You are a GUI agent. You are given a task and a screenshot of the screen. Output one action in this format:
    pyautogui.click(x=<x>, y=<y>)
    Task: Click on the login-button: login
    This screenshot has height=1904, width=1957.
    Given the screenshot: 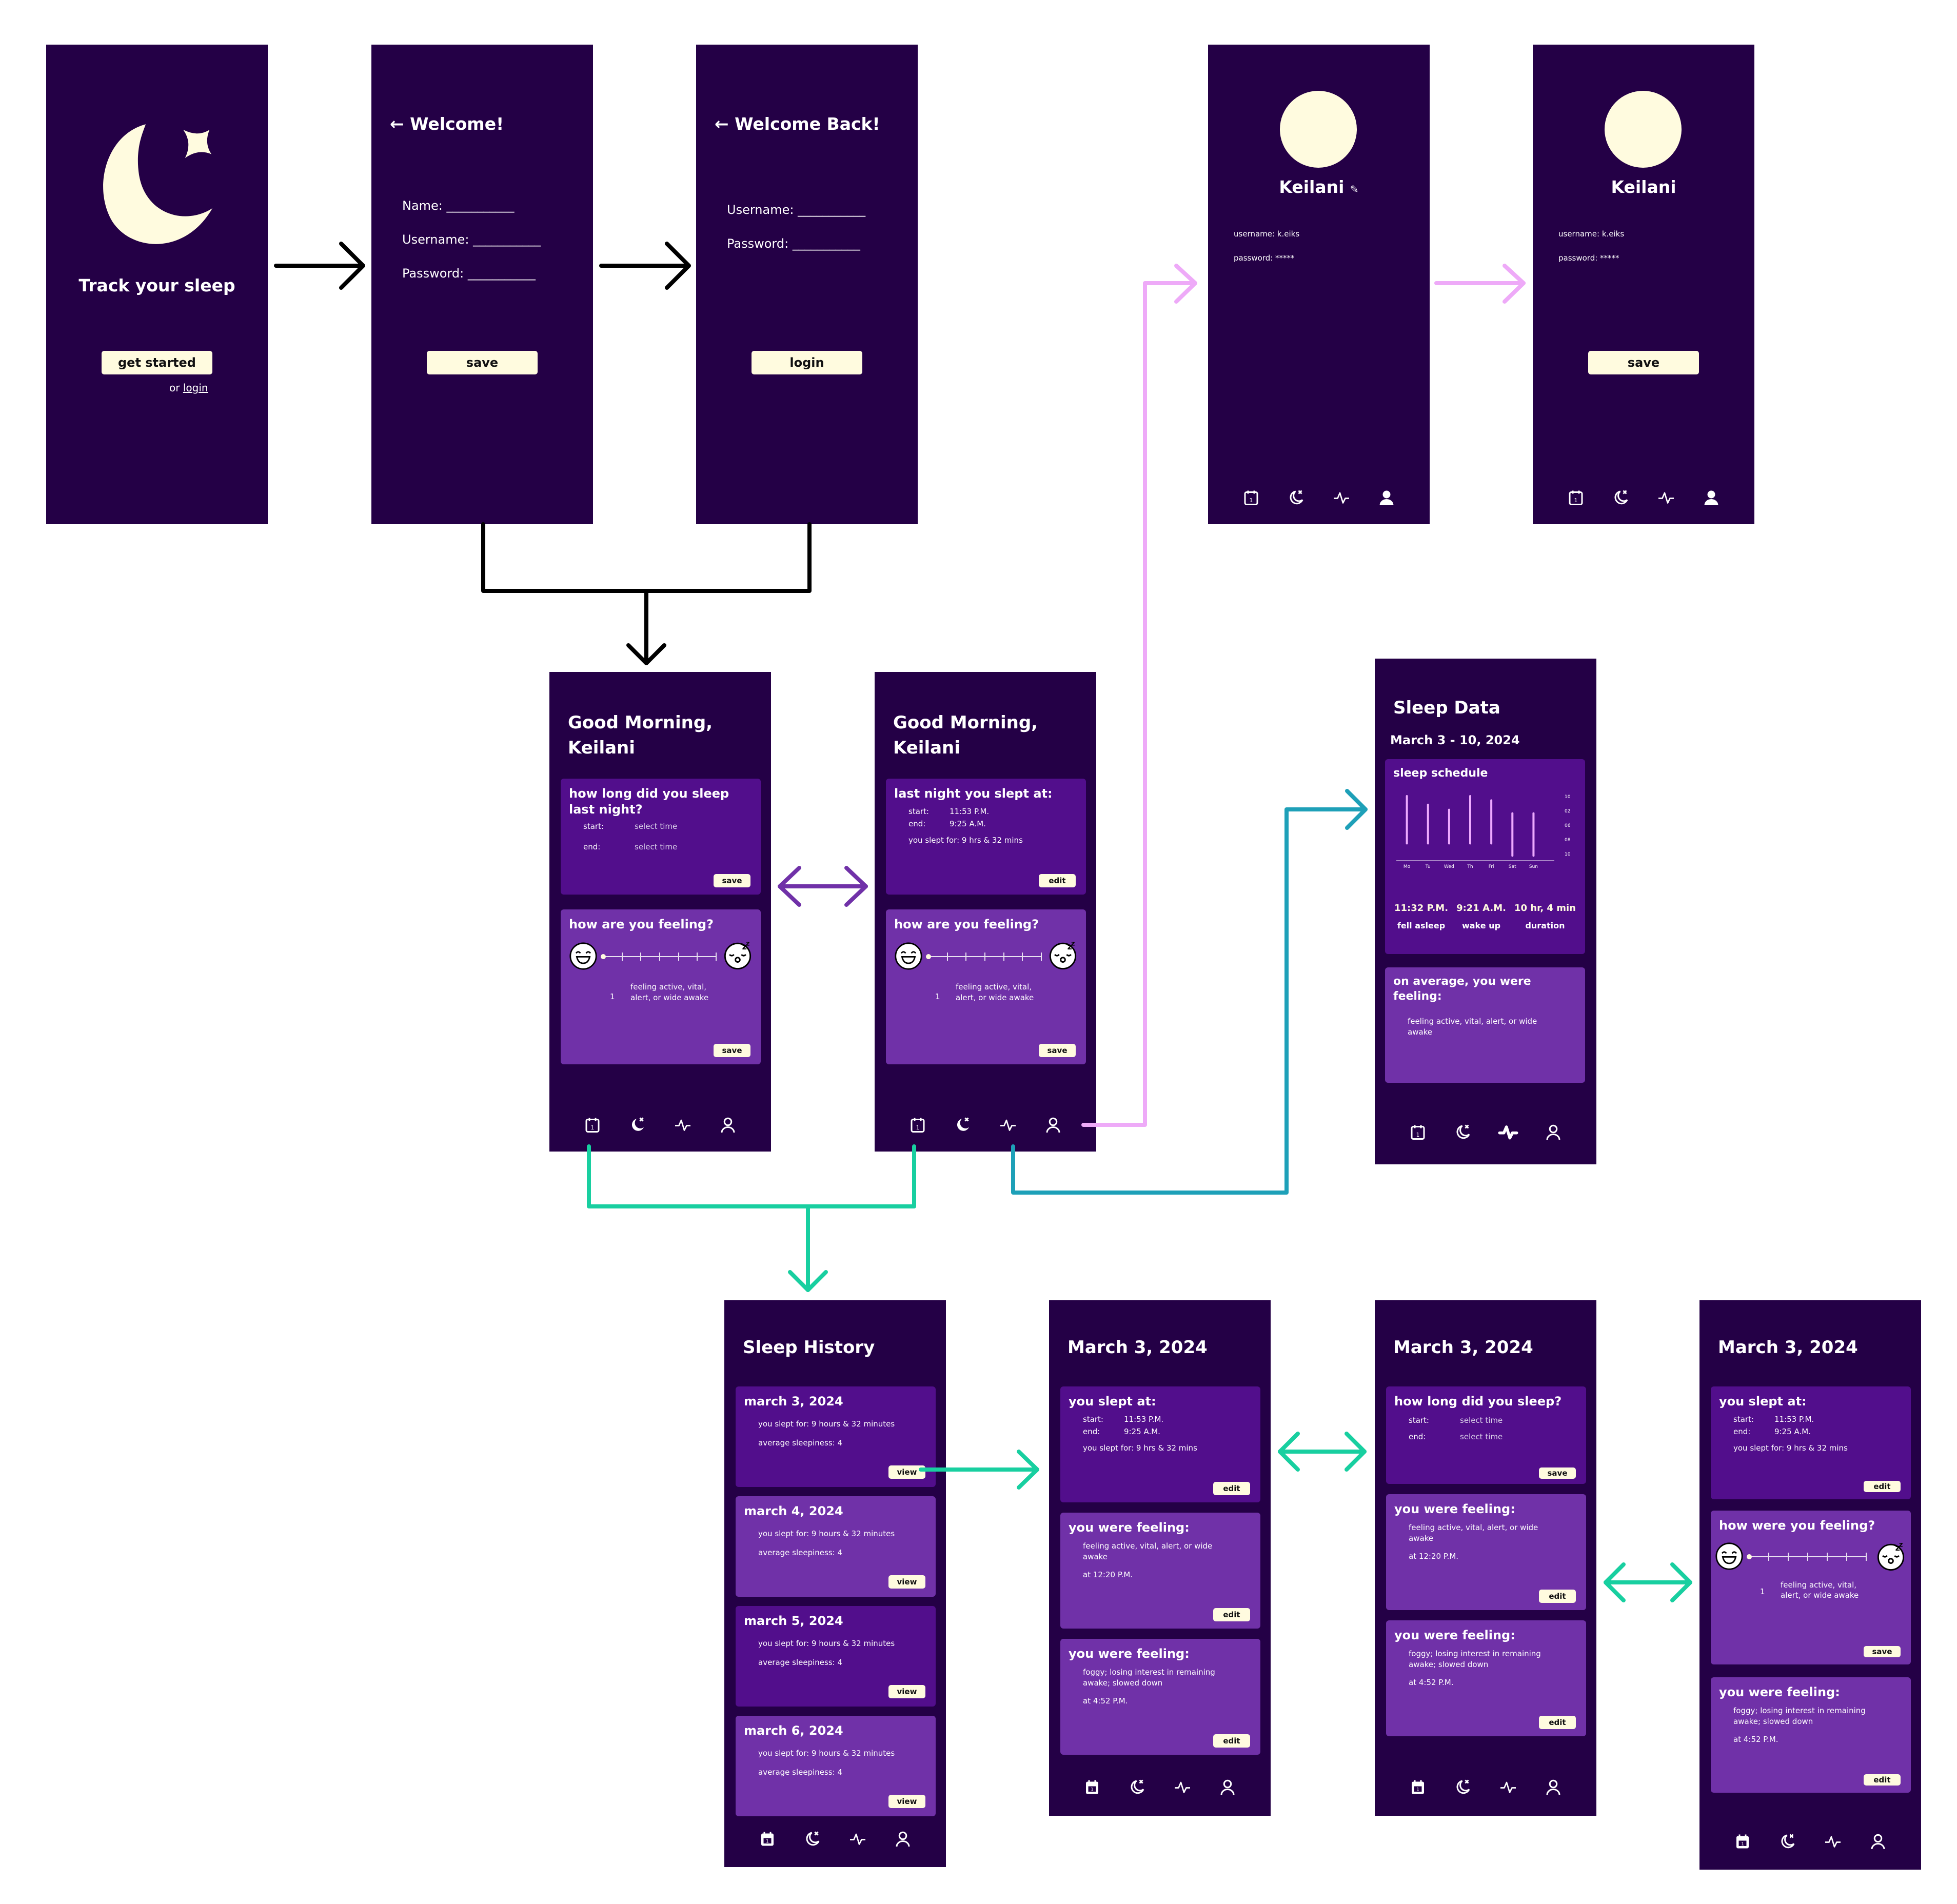 What is the action you would take?
    pyautogui.click(x=807, y=362)
    